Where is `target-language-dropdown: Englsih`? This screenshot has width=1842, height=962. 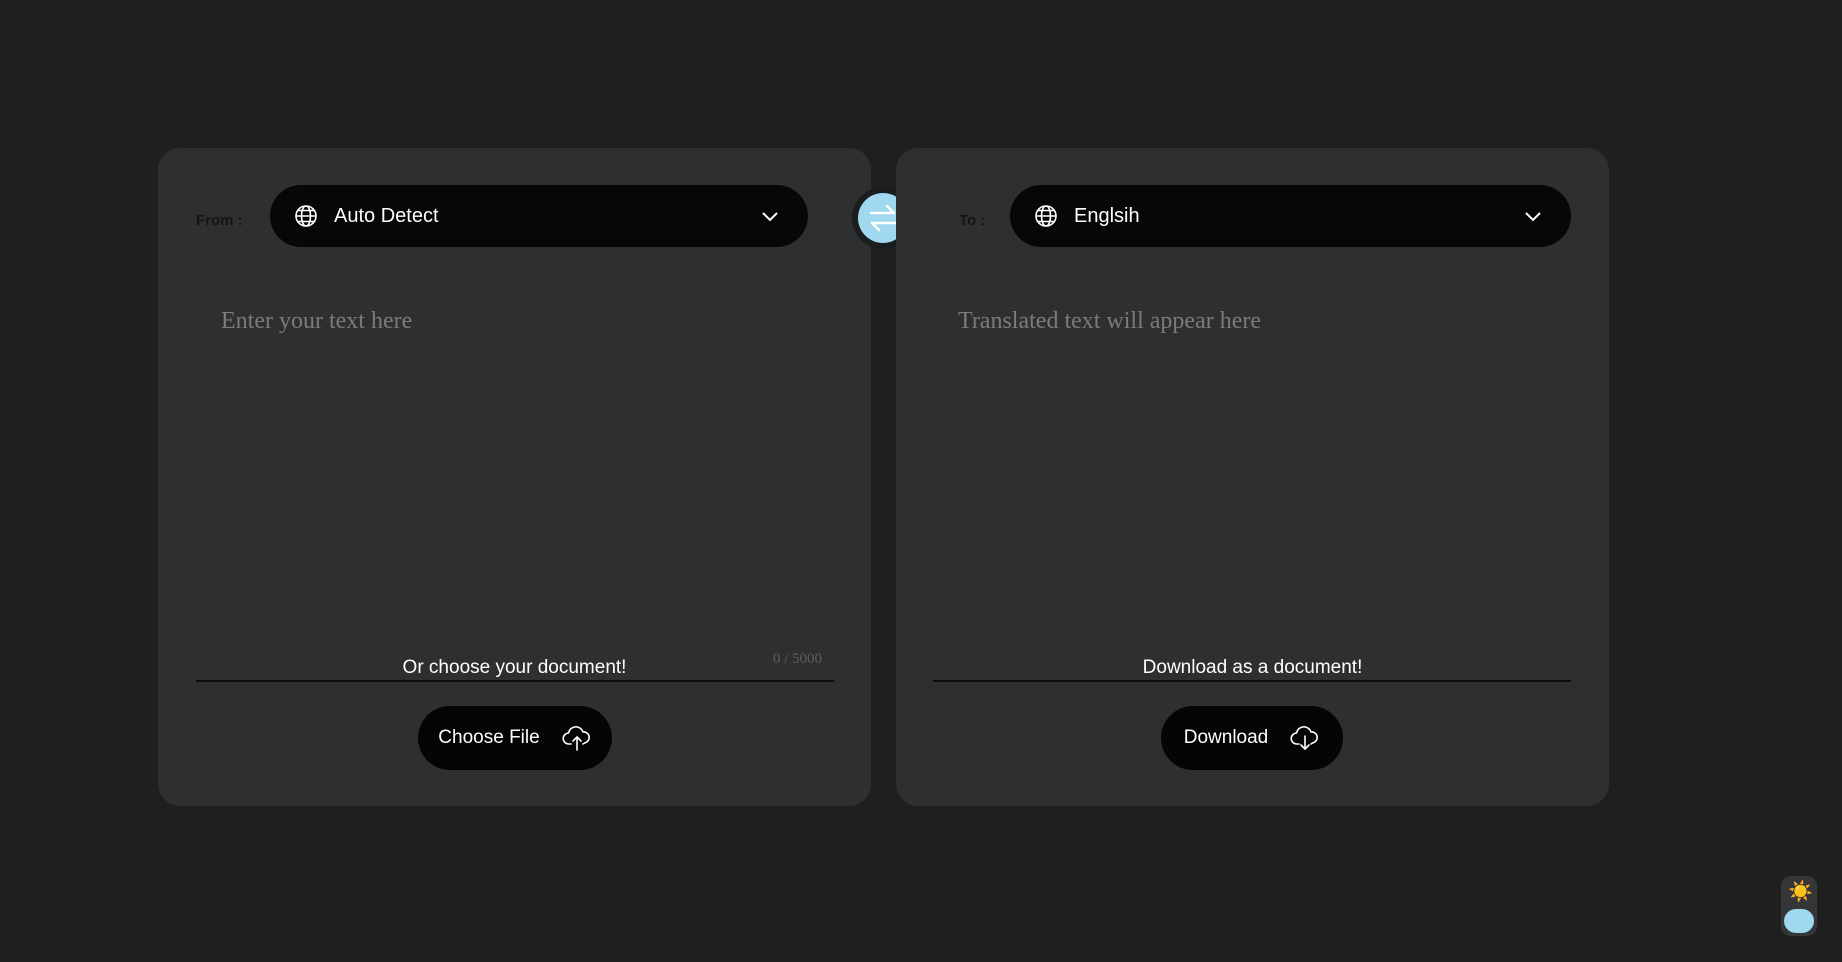
target-language-dropdown: Englsih is located at coordinates (1290, 216).